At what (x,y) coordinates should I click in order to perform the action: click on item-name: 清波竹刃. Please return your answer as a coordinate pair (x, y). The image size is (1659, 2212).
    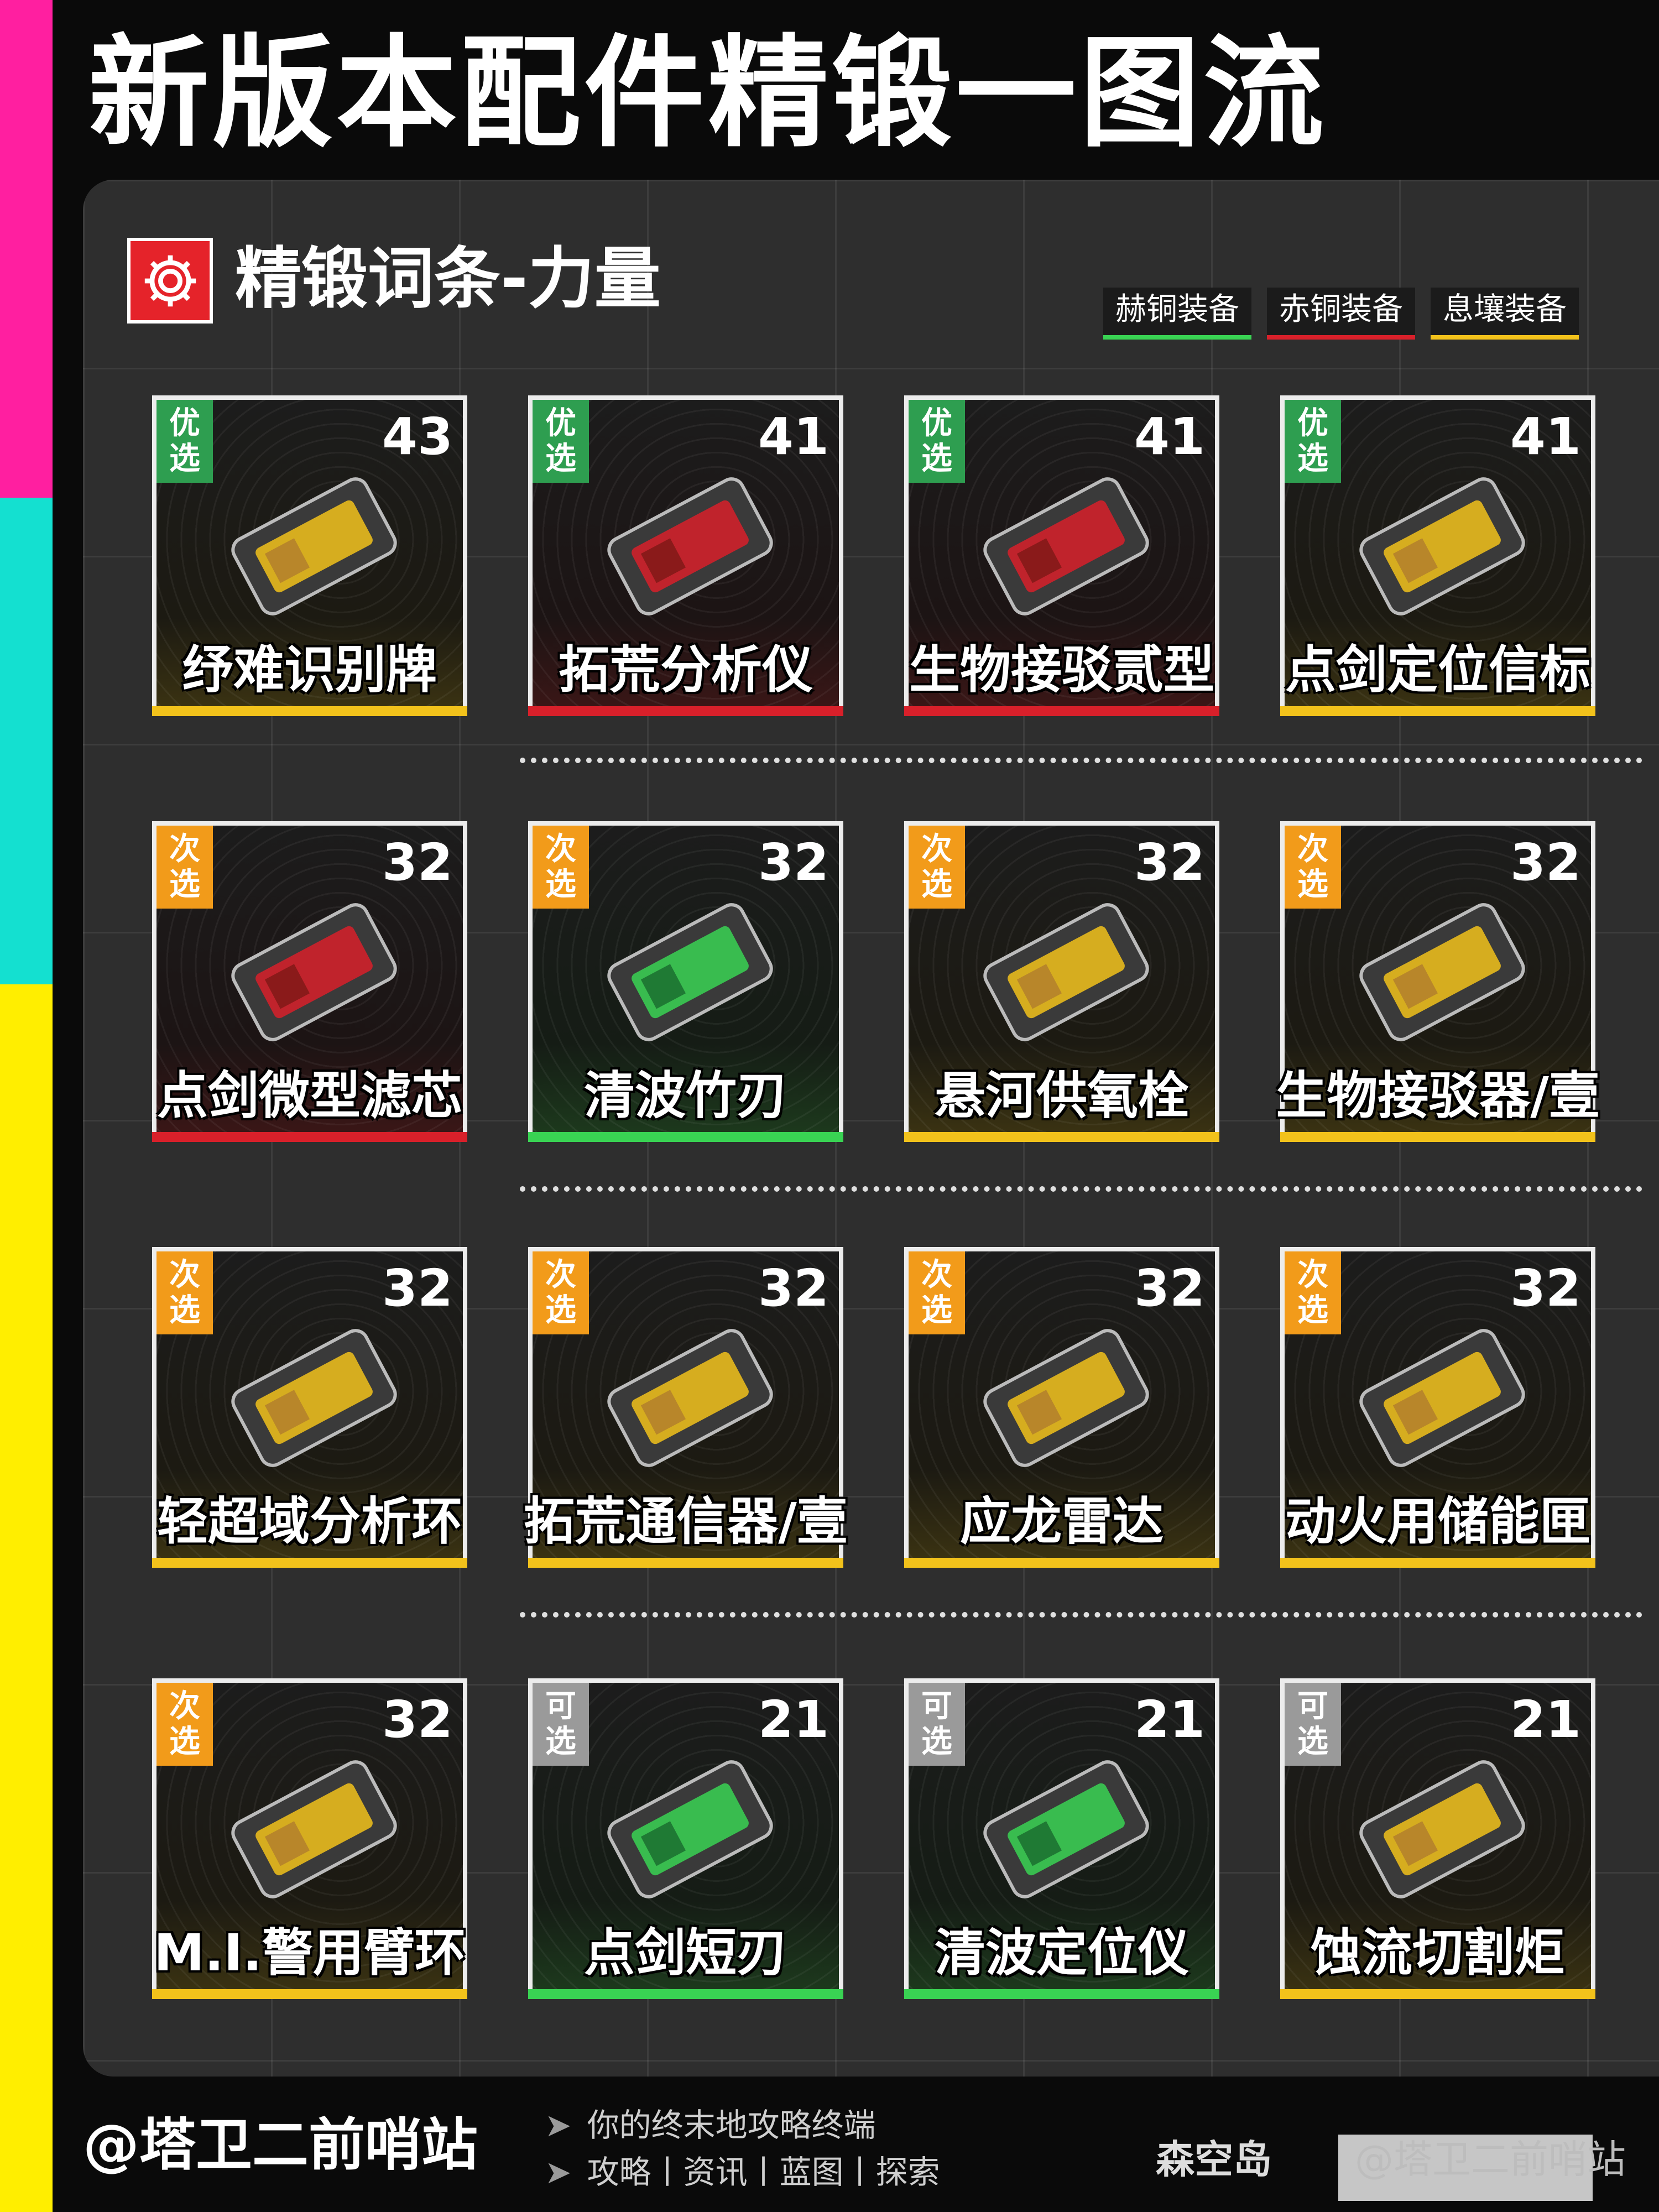
    Looking at the image, I should click on (685, 1095).